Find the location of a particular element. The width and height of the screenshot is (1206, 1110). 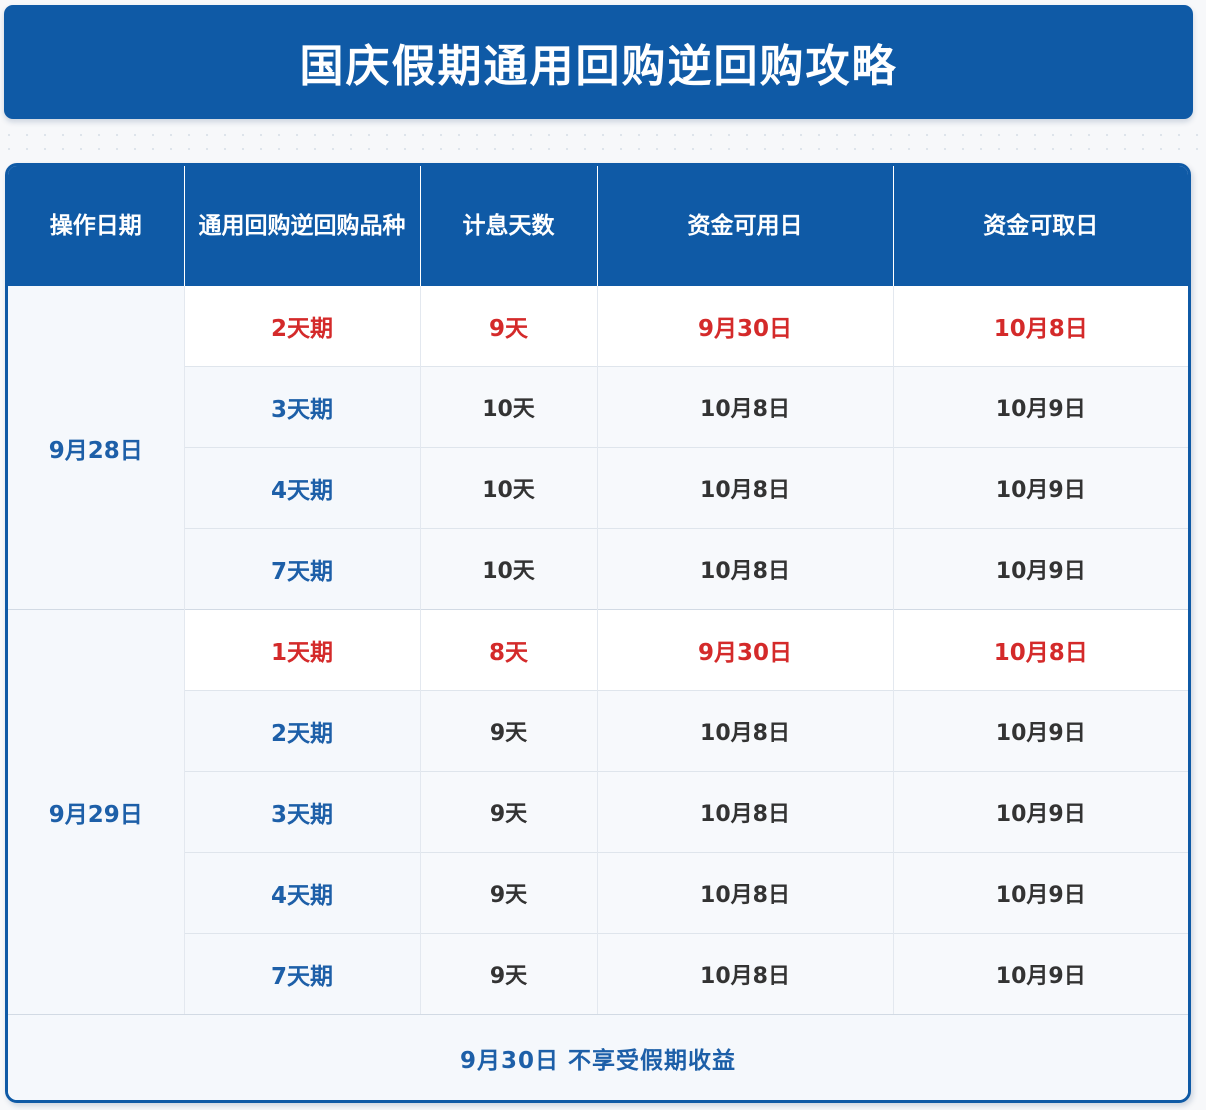

table-row: 7天期 10天 10月8日 10月9日 is located at coordinates (598, 569).